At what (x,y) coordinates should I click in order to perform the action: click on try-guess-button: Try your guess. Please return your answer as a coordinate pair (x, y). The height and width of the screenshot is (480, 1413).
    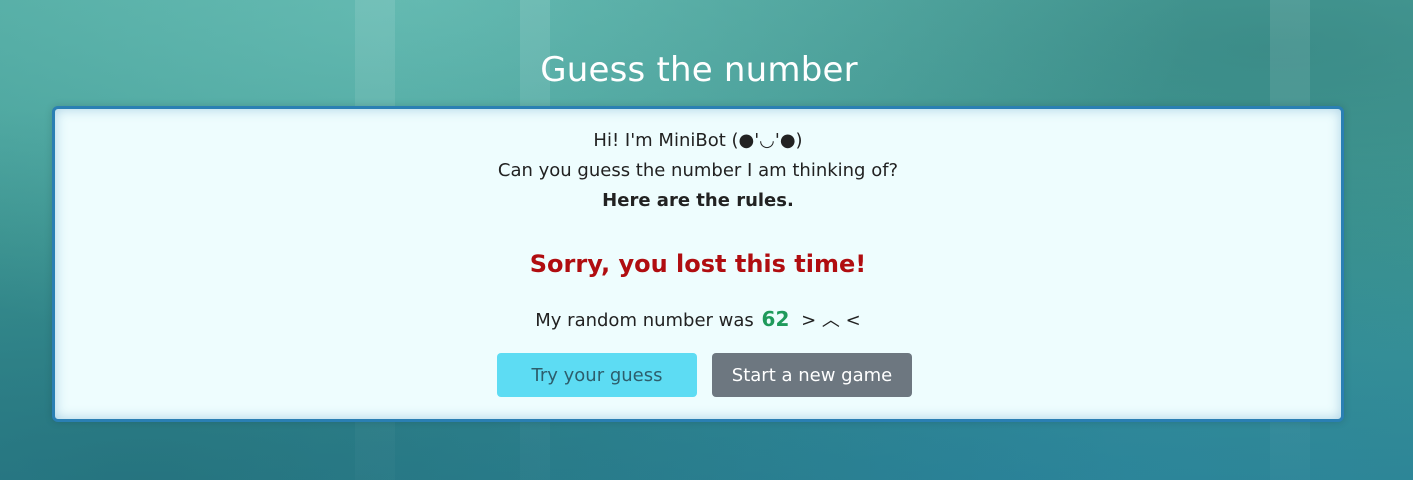
    Looking at the image, I should click on (597, 375).